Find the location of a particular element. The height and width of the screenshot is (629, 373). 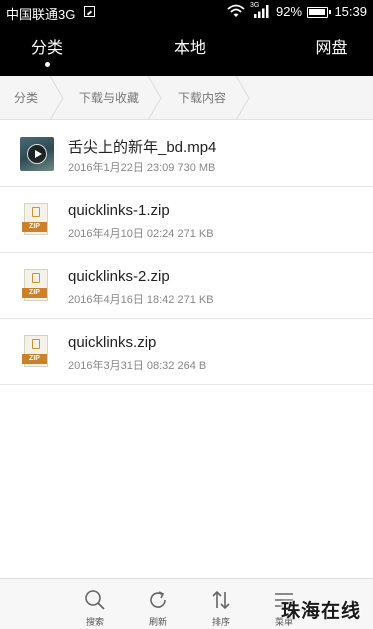

sort-label: 排序 is located at coordinates (220, 622).